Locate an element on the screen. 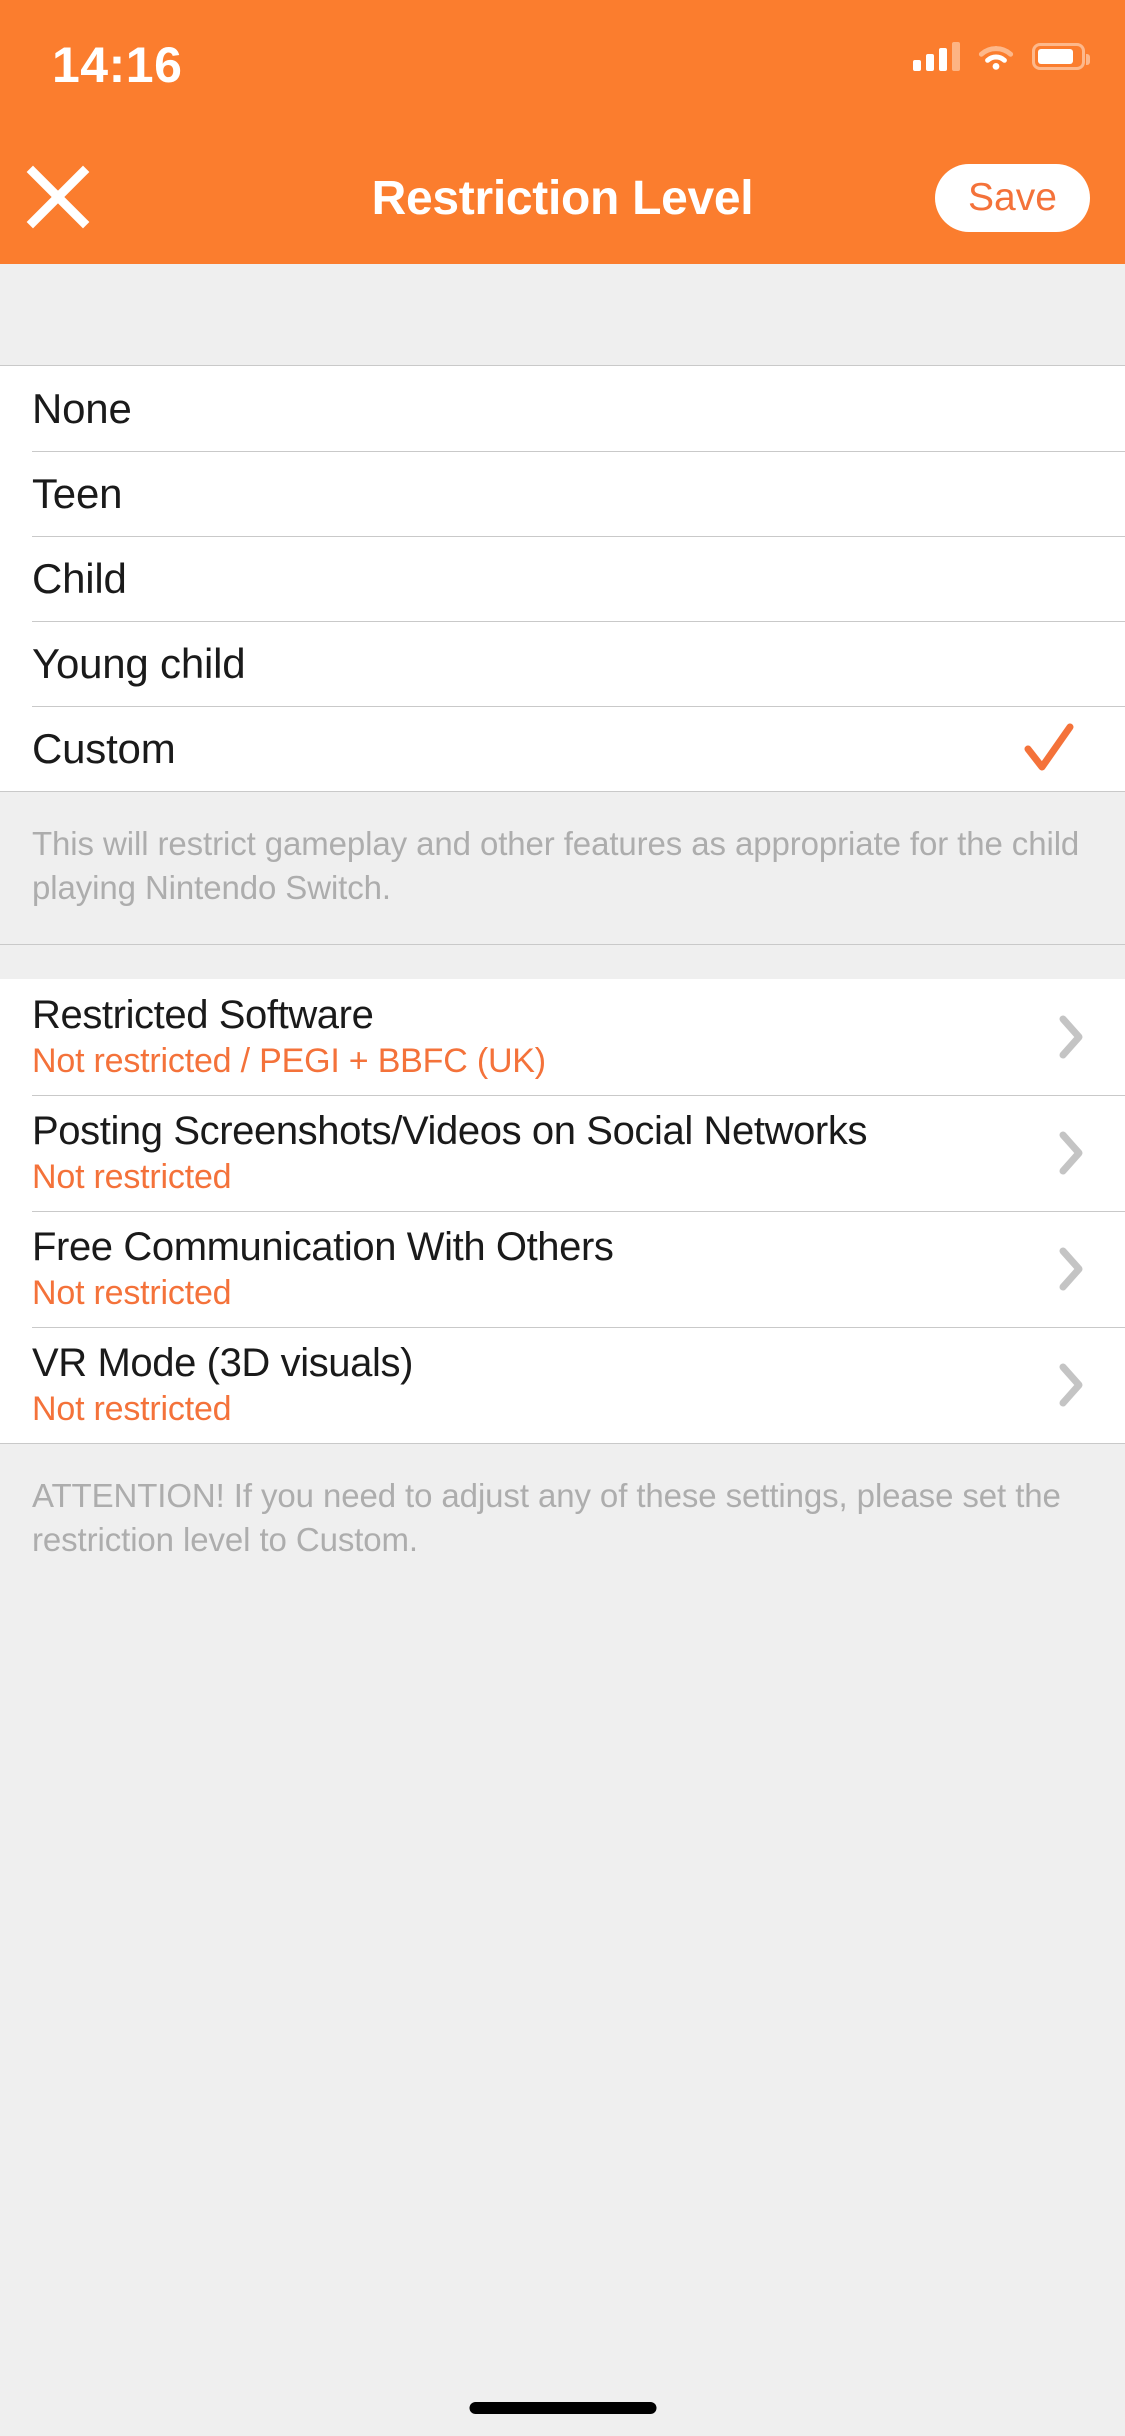  row-title: Restricted Software is located at coordinates (203, 1014).